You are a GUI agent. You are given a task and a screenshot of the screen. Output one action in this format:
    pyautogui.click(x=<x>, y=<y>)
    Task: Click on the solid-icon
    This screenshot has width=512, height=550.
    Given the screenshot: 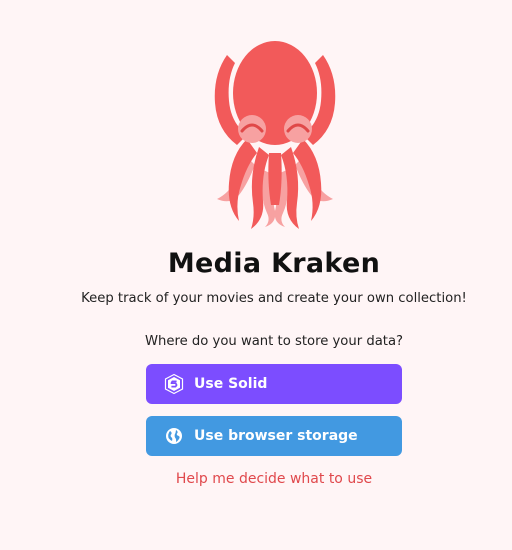 What is the action you would take?
    pyautogui.click(x=174, y=384)
    